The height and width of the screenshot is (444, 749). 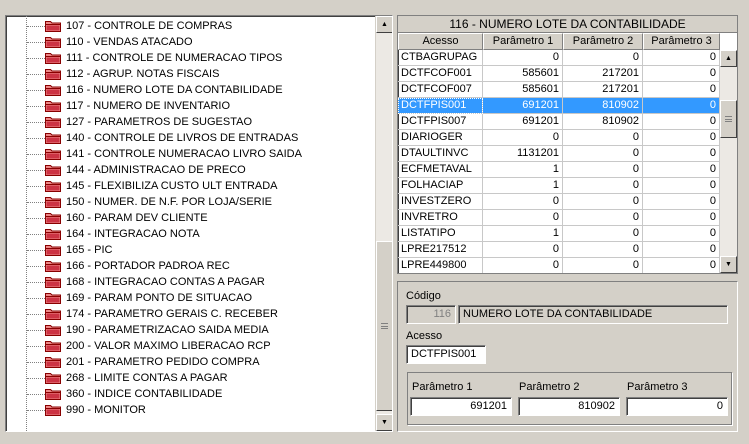 What do you see at coordinates (190, 250) in the screenshot?
I see `tree-item: 165 - PIC` at bounding box center [190, 250].